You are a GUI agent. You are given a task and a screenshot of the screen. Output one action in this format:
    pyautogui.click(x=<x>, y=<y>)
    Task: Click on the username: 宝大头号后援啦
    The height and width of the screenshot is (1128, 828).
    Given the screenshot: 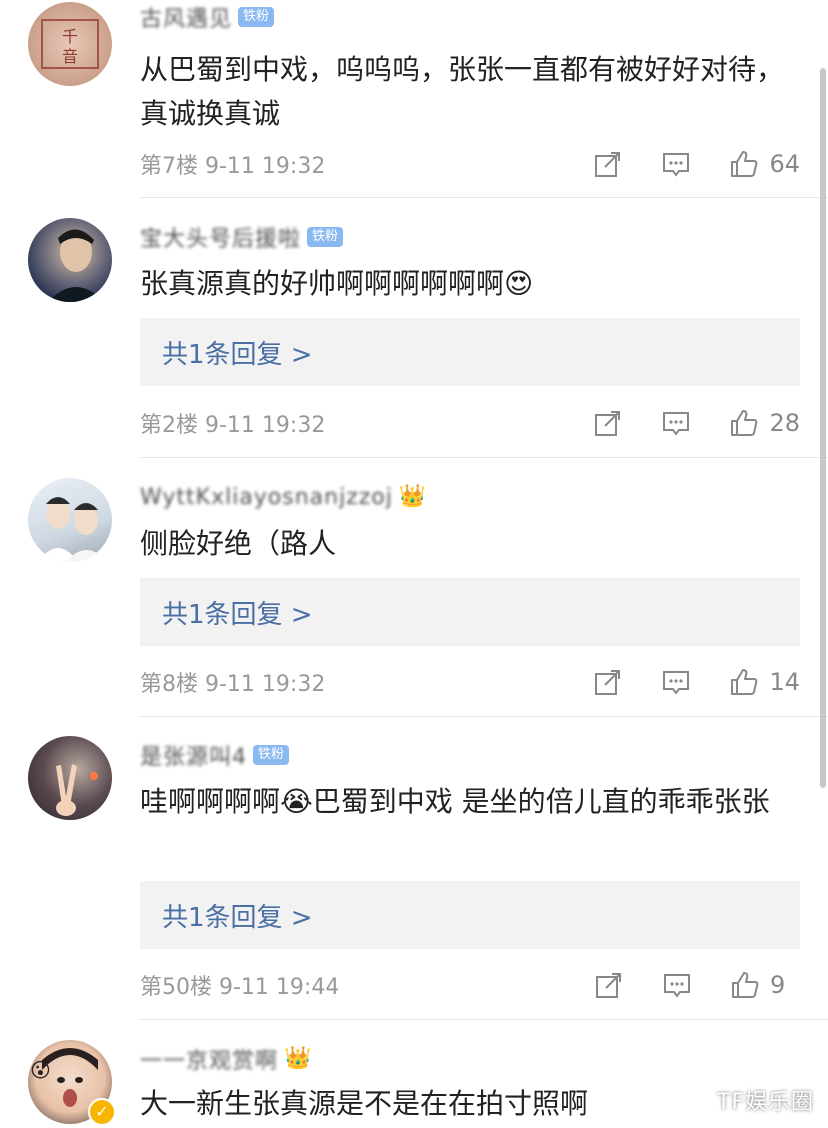 What is the action you would take?
    pyautogui.click(x=220, y=237)
    